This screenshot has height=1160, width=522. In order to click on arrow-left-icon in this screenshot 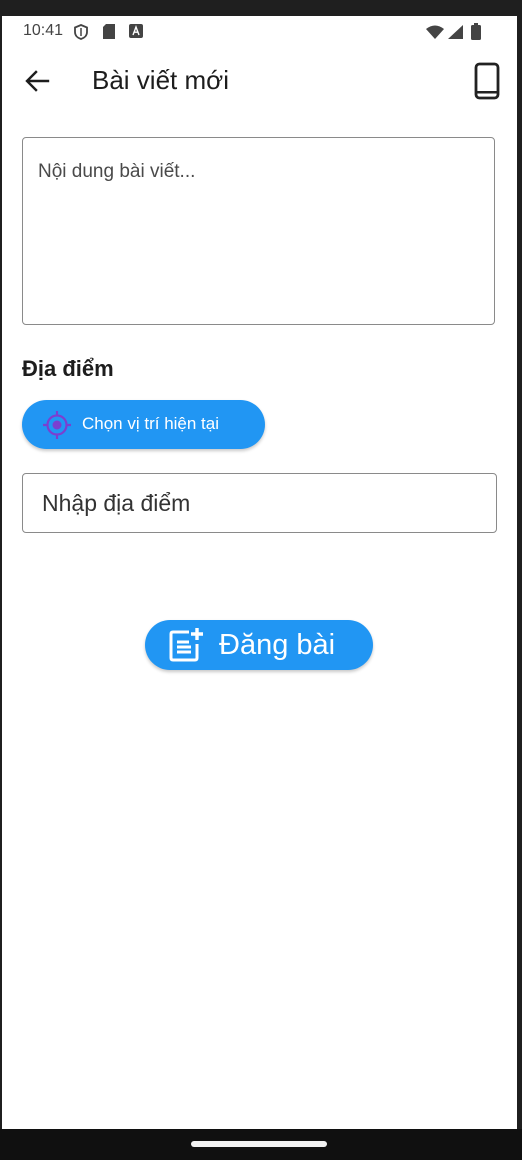, I will do `click(37, 81)`.